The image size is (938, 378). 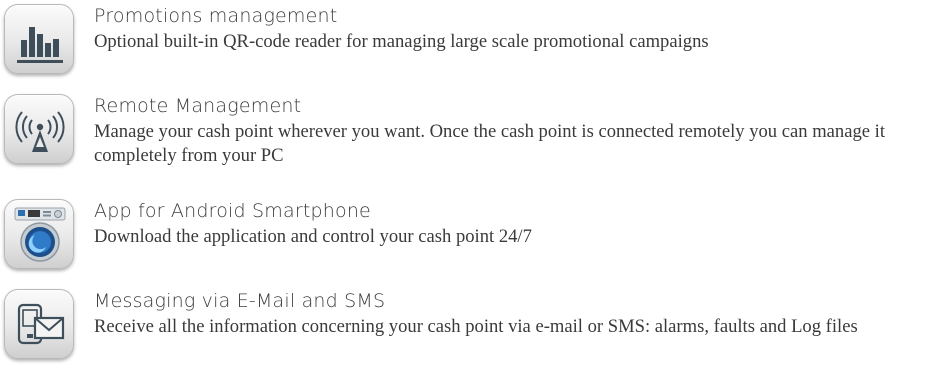 I want to click on washing-machine-icon, so click(x=39, y=234).